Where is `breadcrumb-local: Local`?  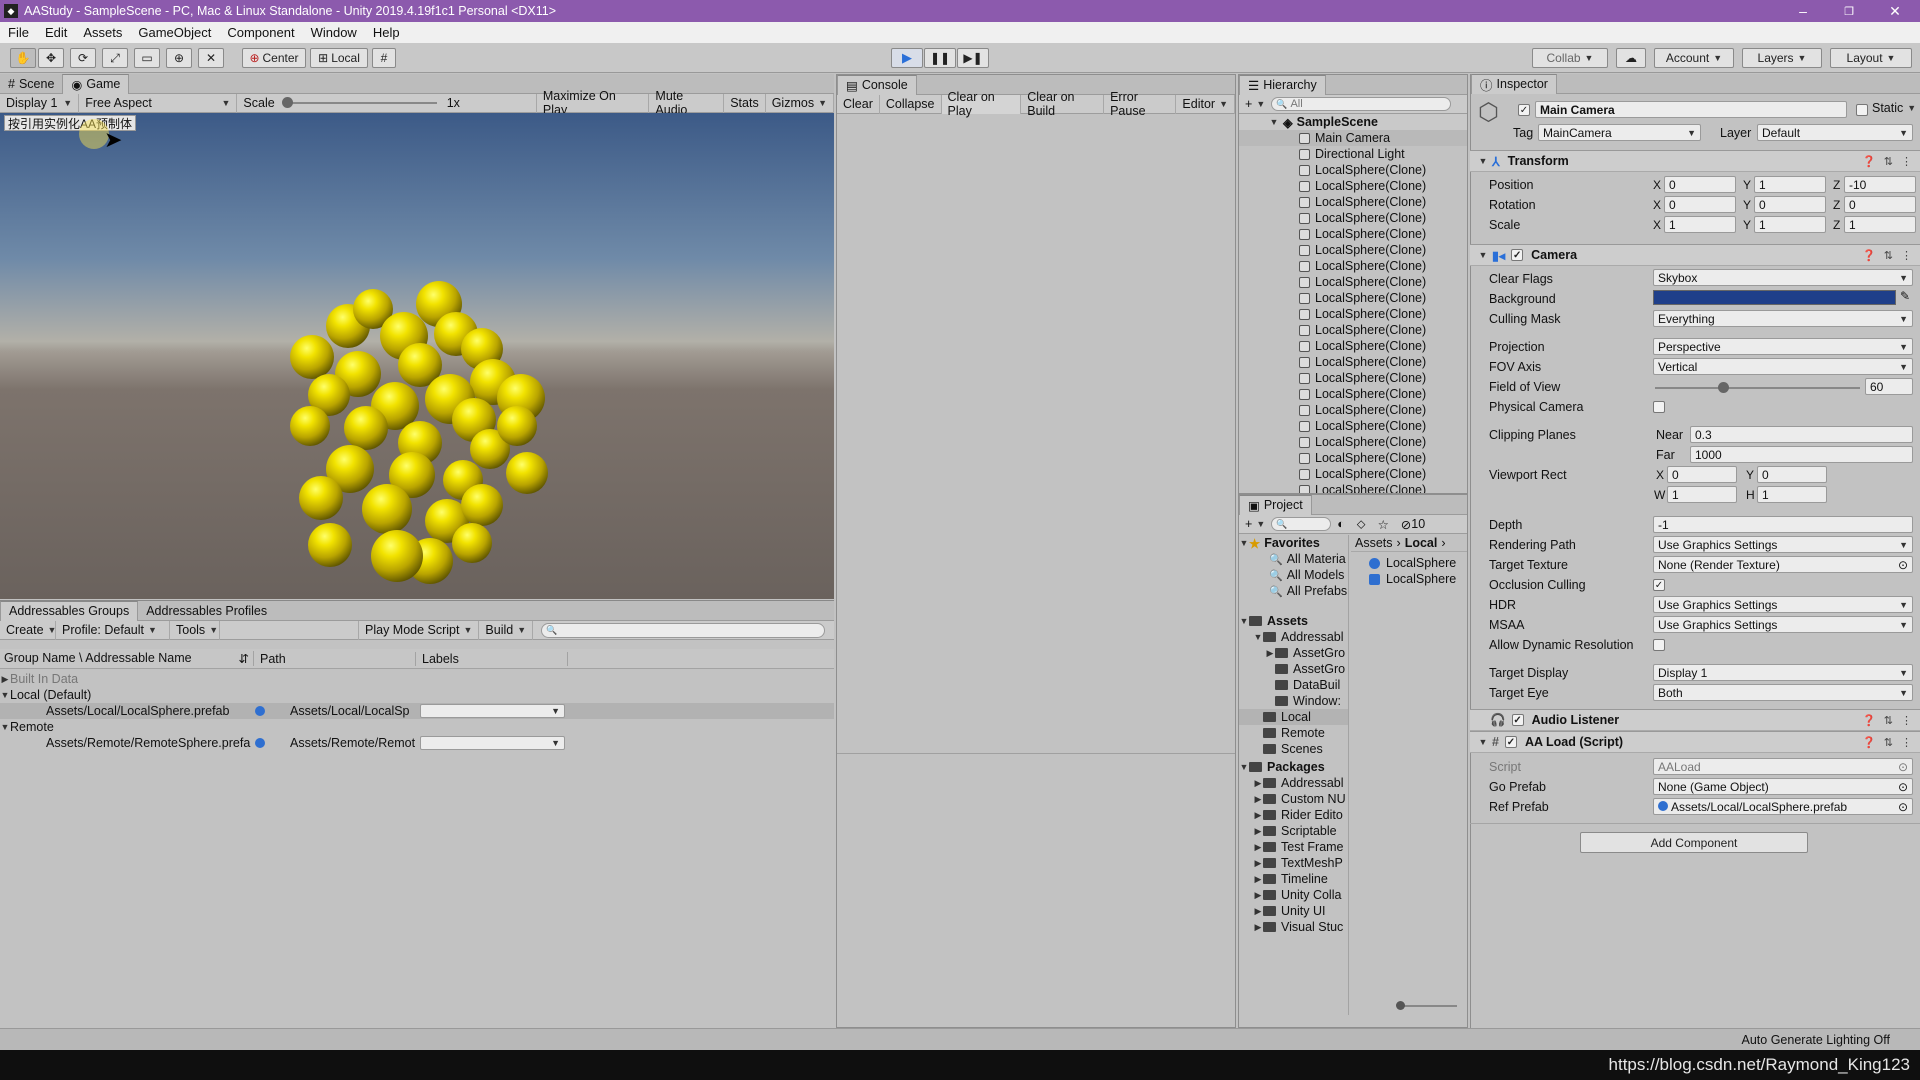
breadcrumb-local: Local is located at coordinates (1421, 543).